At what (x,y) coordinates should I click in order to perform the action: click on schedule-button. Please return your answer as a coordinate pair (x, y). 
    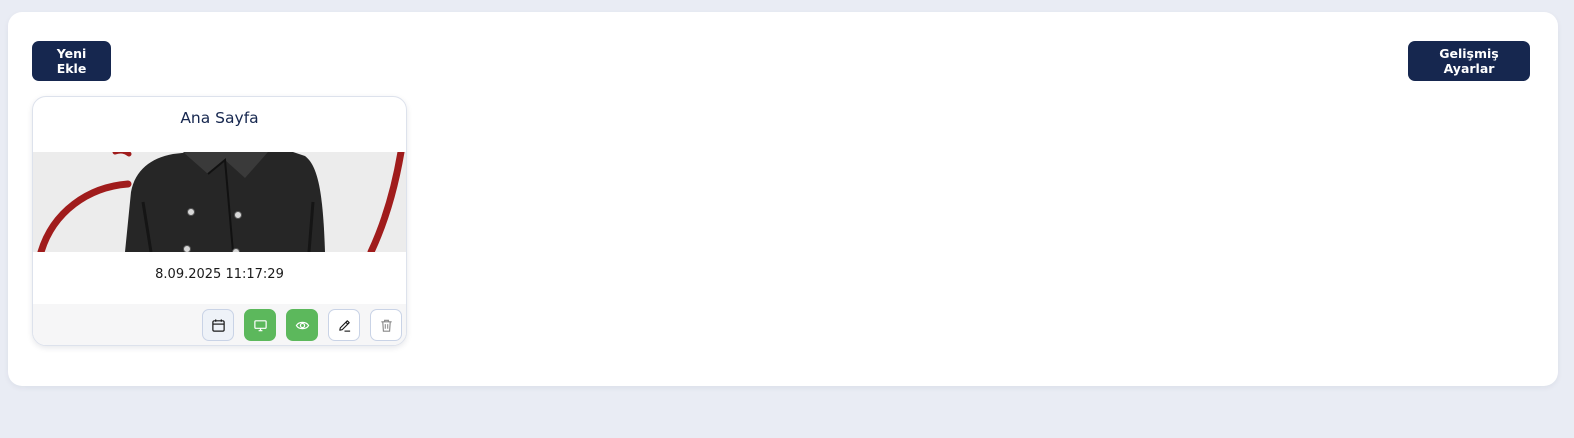
    Looking at the image, I should click on (218, 325).